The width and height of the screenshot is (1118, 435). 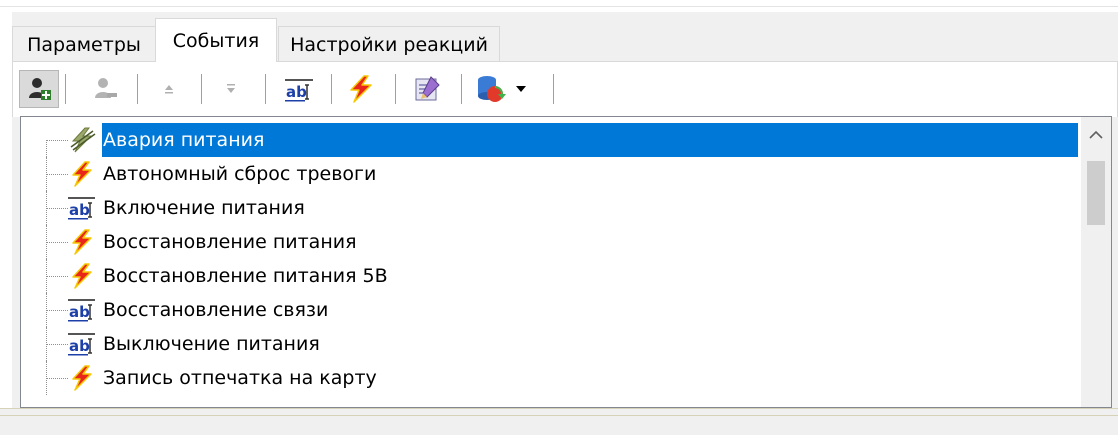 I want to click on scrollbar-thumb, so click(x=1096, y=193).